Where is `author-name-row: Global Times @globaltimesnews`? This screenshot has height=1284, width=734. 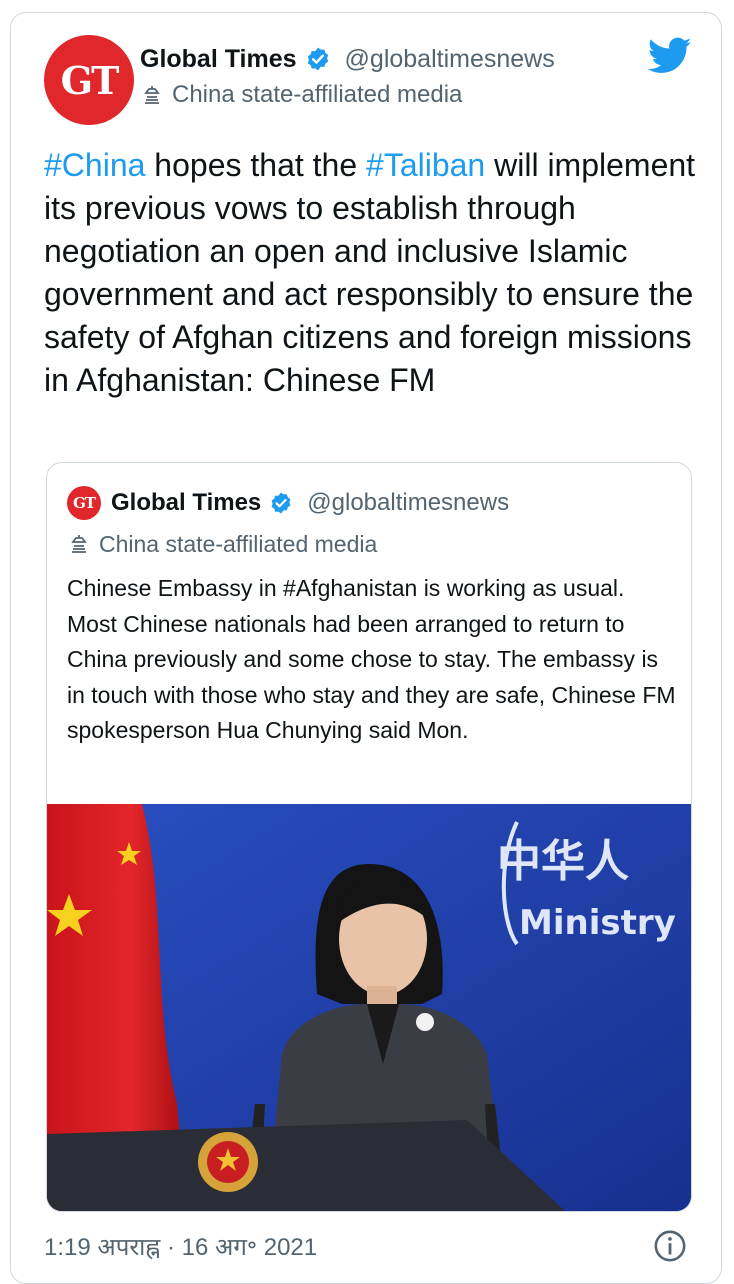 author-name-row: Global Times @globaltimesnews is located at coordinates (347, 59).